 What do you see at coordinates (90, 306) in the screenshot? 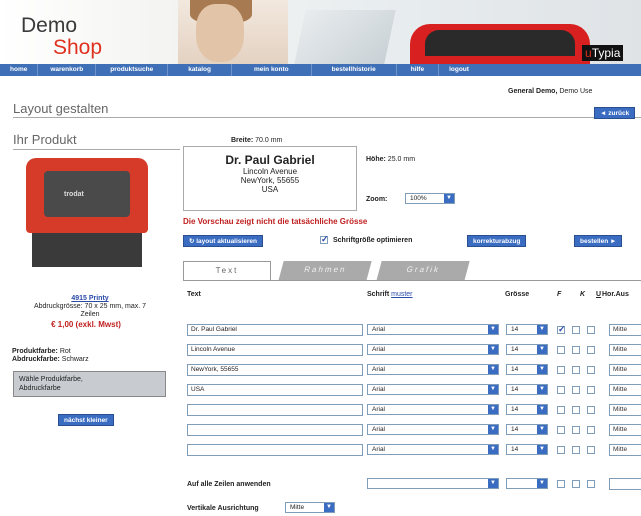
I see `product-size-info: Abdruckgrösse: 70 x 25 mm, max. 7` at bounding box center [90, 306].